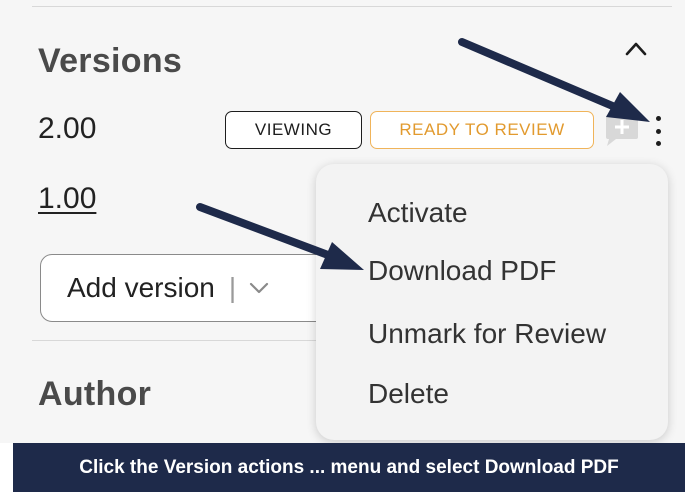  Describe the element at coordinates (95, 394) in the screenshot. I see `author-heading: Author` at that location.